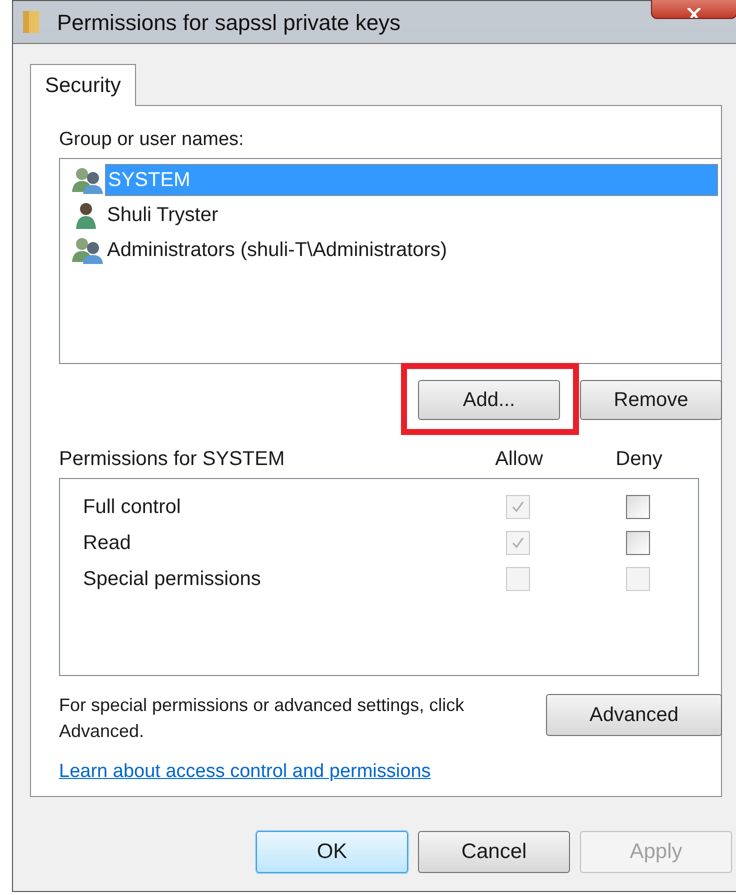  What do you see at coordinates (494, 852) in the screenshot?
I see `dialog-button: Cancel` at bounding box center [494, 852].